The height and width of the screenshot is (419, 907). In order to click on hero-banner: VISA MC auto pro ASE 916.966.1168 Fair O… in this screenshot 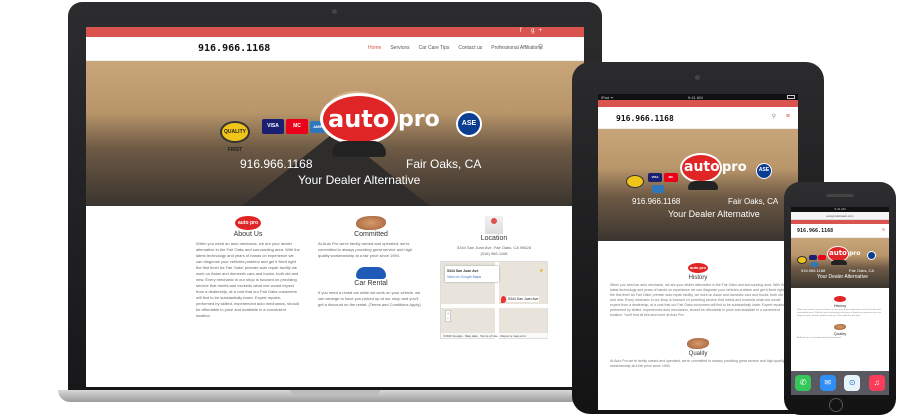, I will do `click(698, 185)`.